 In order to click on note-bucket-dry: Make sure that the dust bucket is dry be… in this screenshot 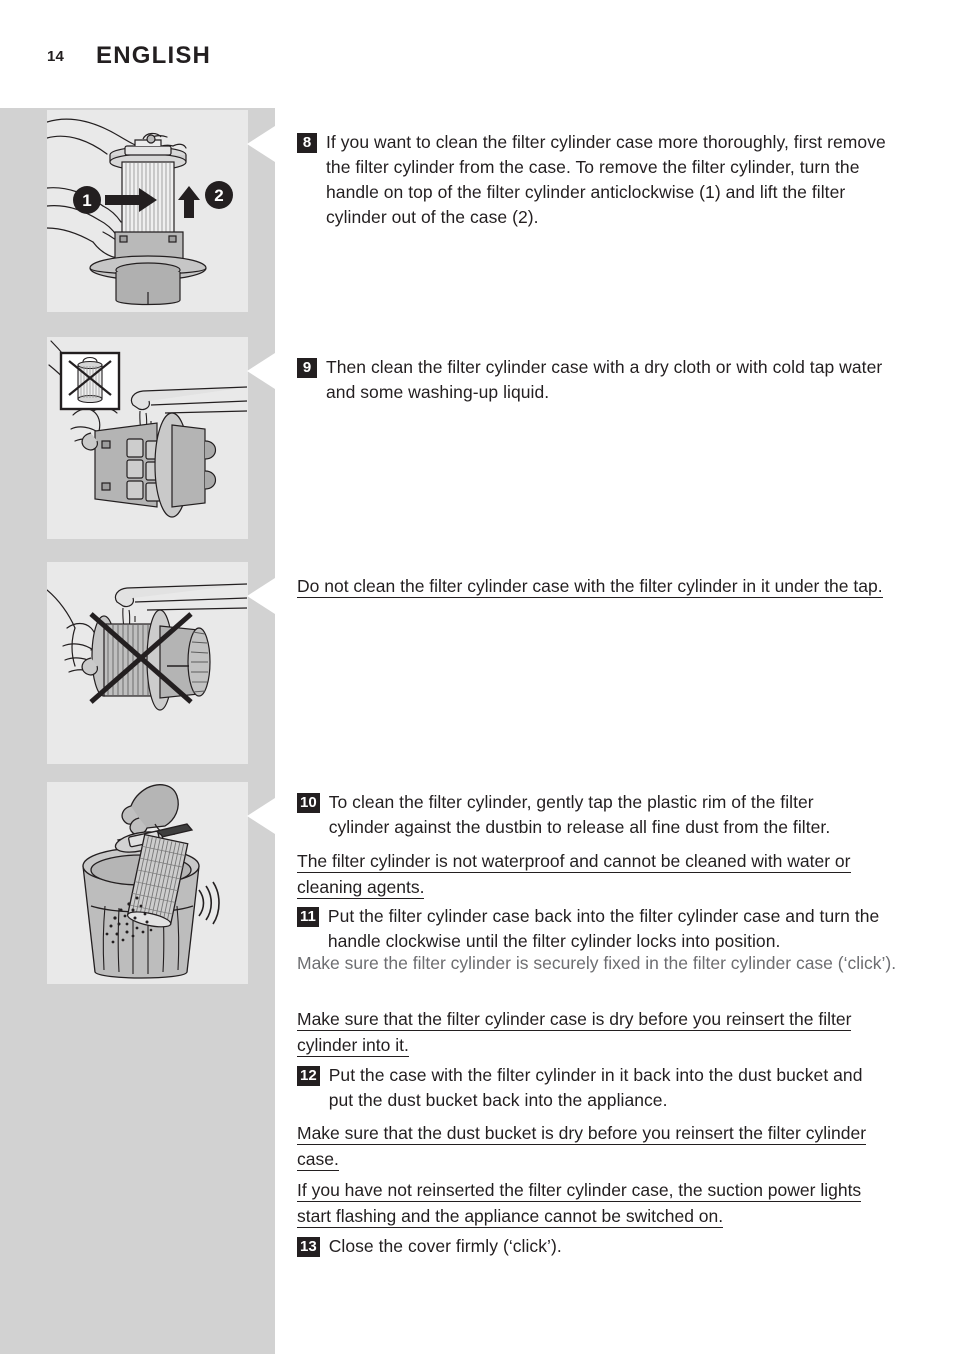, I will do `click(597, 1146)`.